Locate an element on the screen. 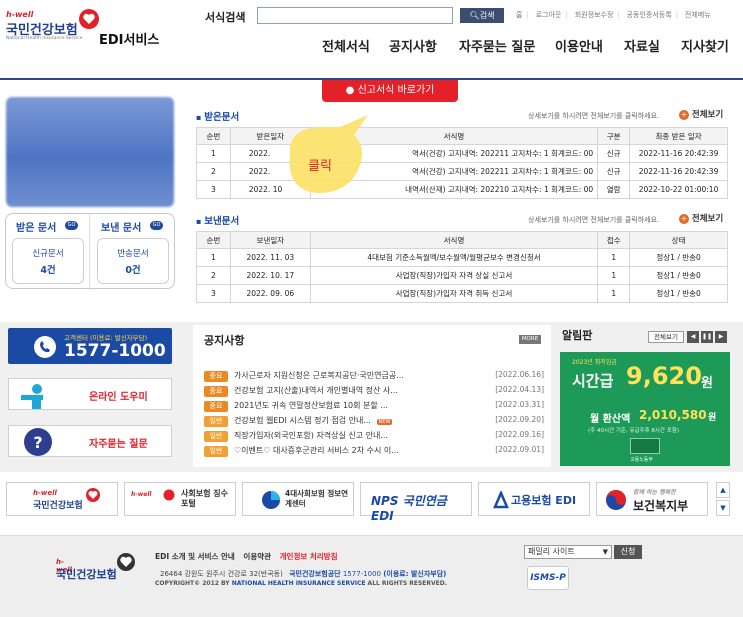 The height and width of the screenshot is (617, 743). received-doc-tab: 받은 문서 is located at coordinates (36, 226).